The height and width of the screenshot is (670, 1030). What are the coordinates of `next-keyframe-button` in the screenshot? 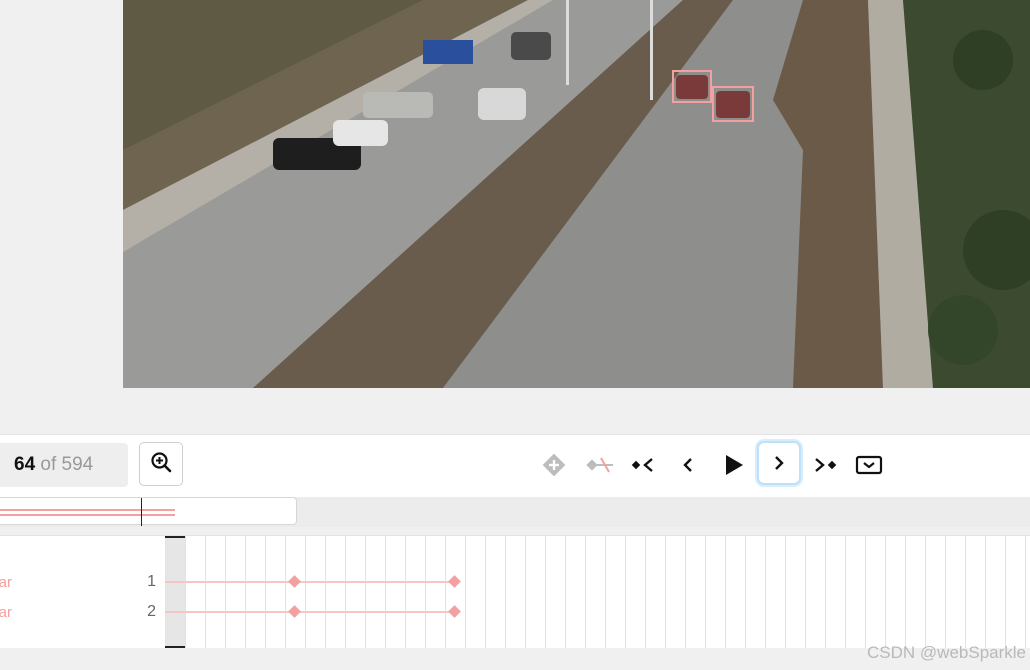 It's located at (824, 465).